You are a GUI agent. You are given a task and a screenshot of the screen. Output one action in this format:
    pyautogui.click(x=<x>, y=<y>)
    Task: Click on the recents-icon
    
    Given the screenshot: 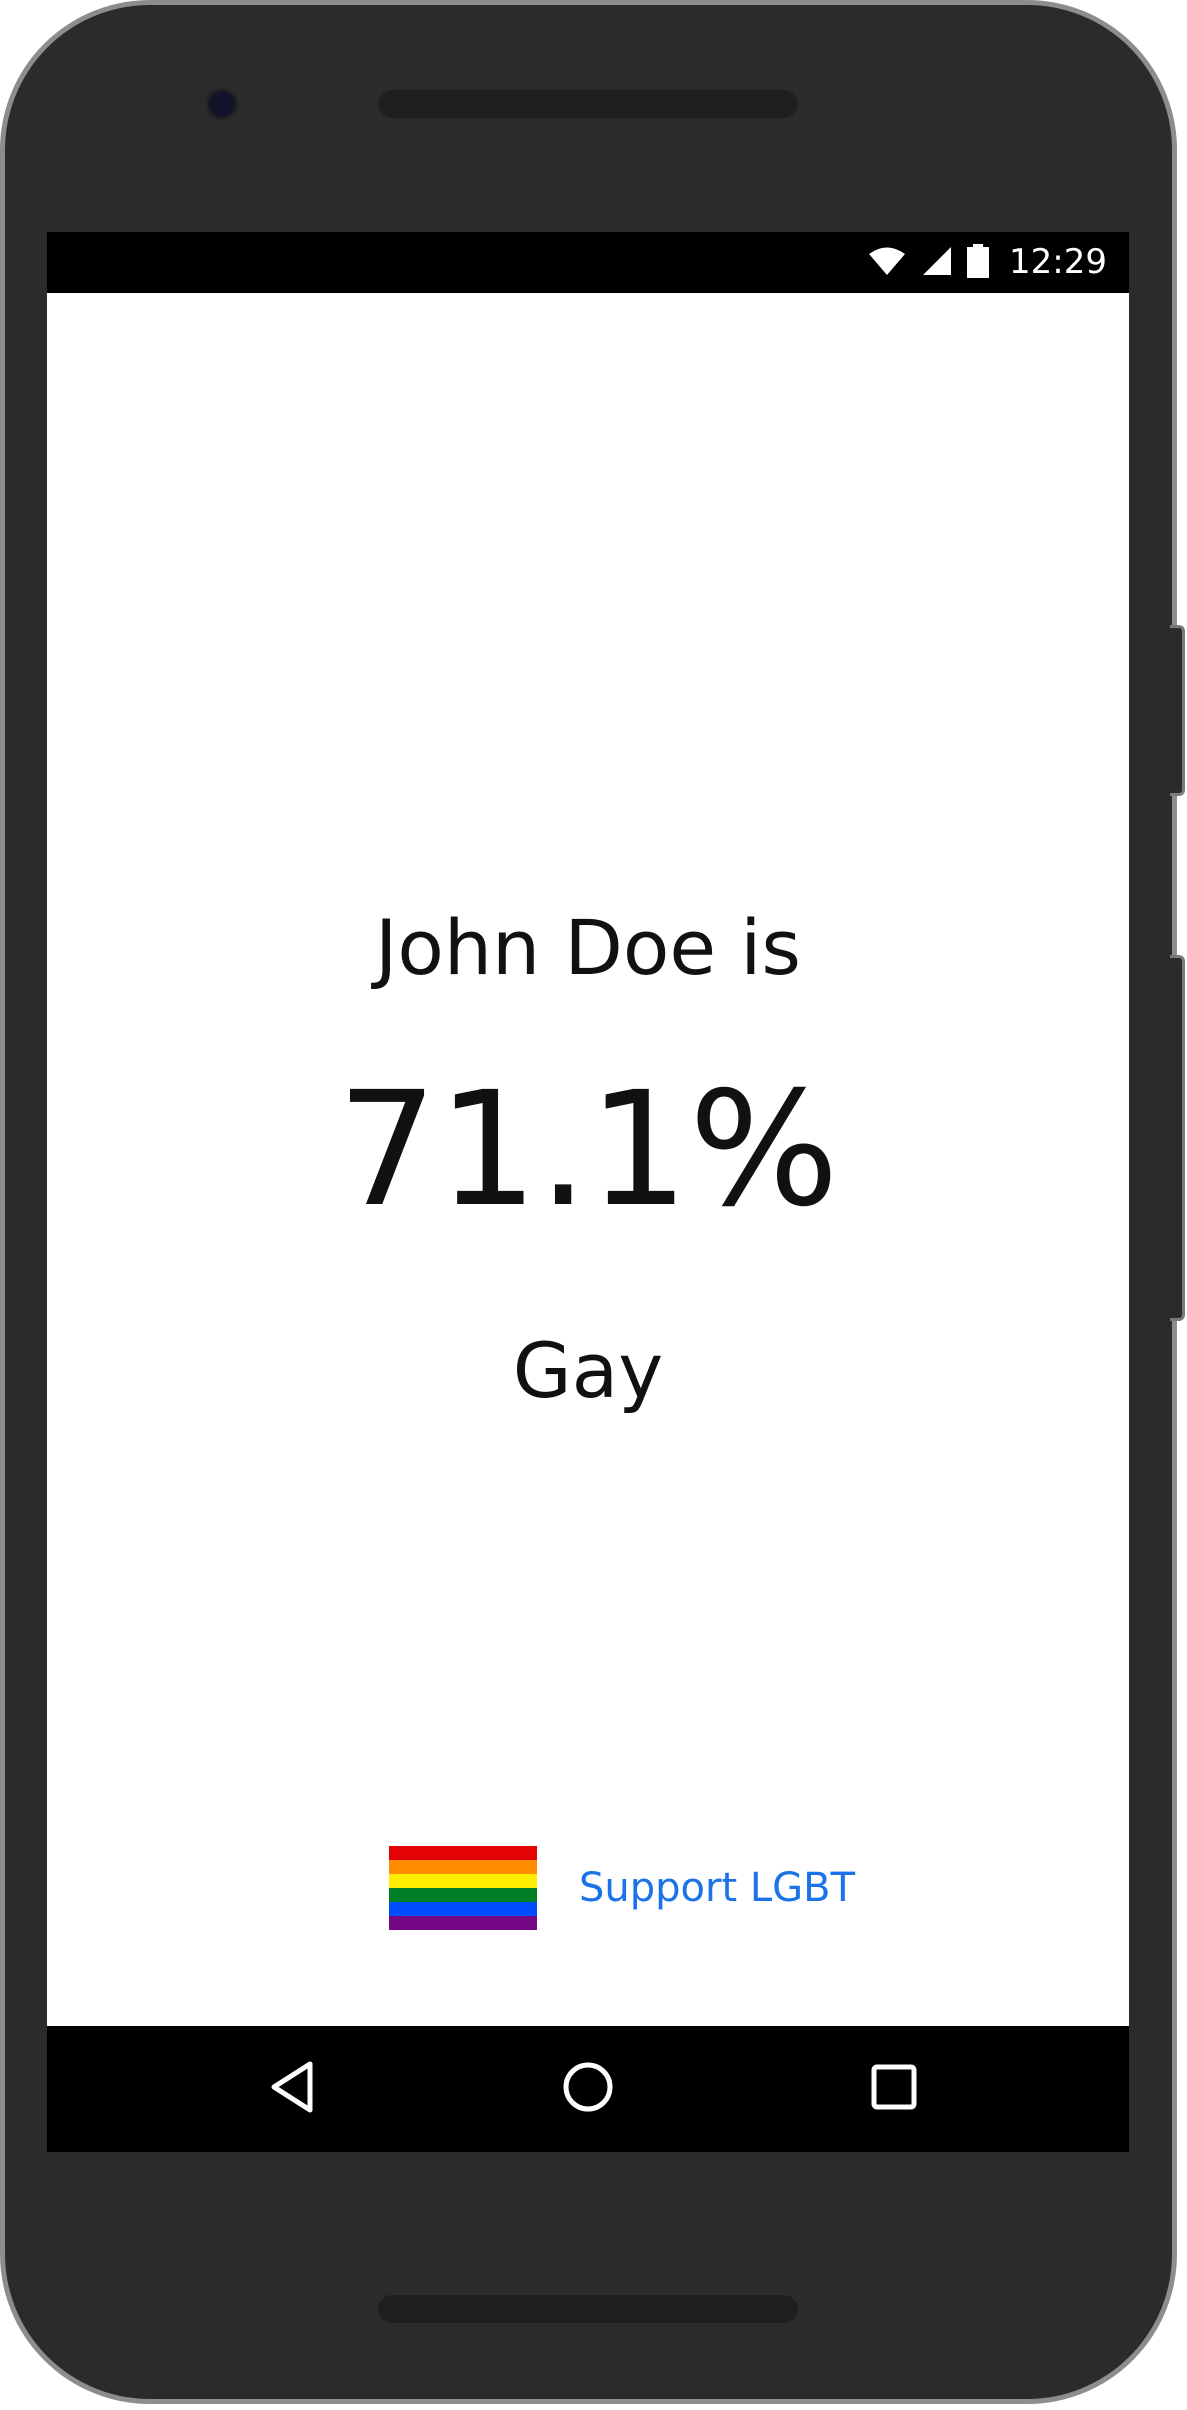 What is the action you would take?
    pyautogui.click(x=894, y=2089)
    